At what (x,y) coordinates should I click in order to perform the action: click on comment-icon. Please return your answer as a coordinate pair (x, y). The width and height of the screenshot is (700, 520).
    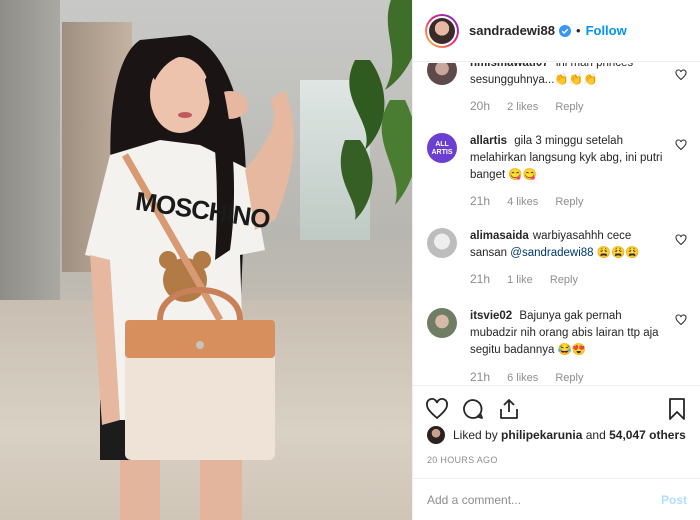
    Looking at the image, I should click on (473, 409).